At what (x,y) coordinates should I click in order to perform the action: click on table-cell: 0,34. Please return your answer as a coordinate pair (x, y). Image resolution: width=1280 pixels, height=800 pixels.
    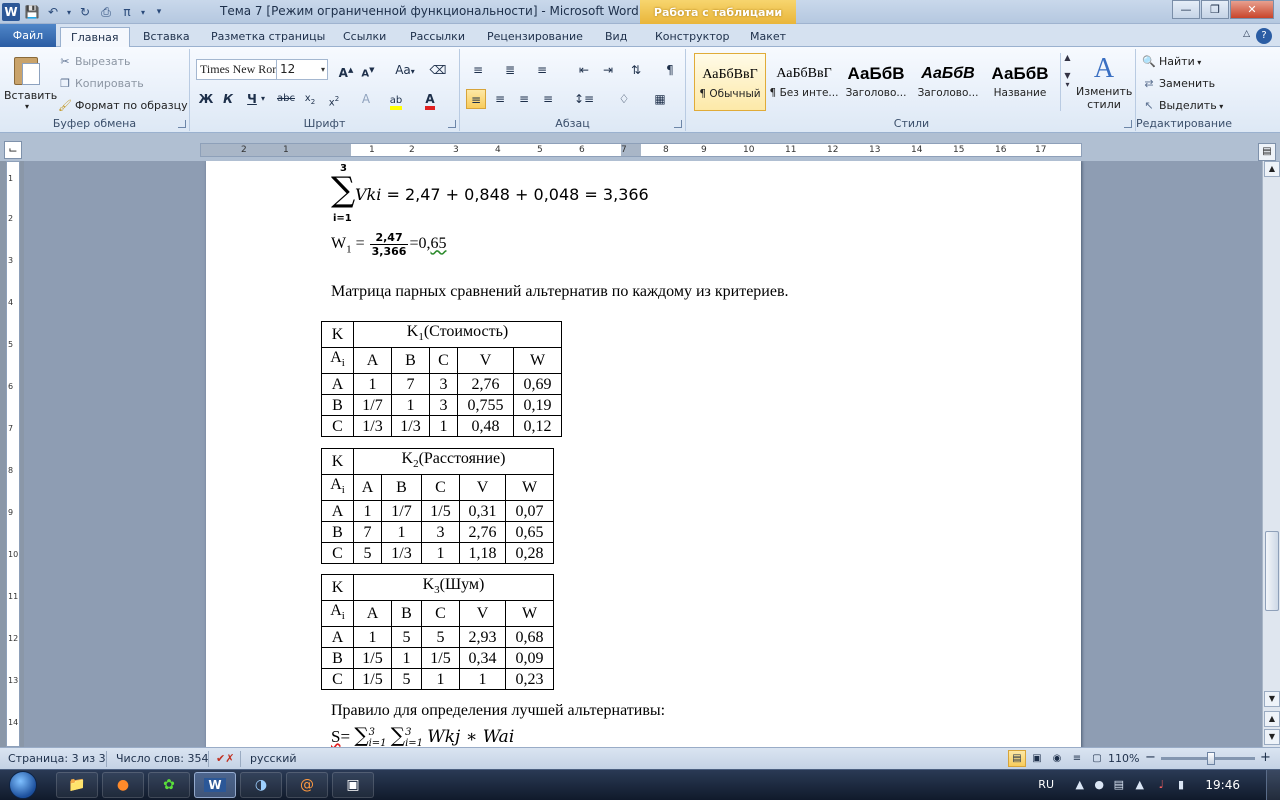
    Looking at the image, I should click on (482, 658).